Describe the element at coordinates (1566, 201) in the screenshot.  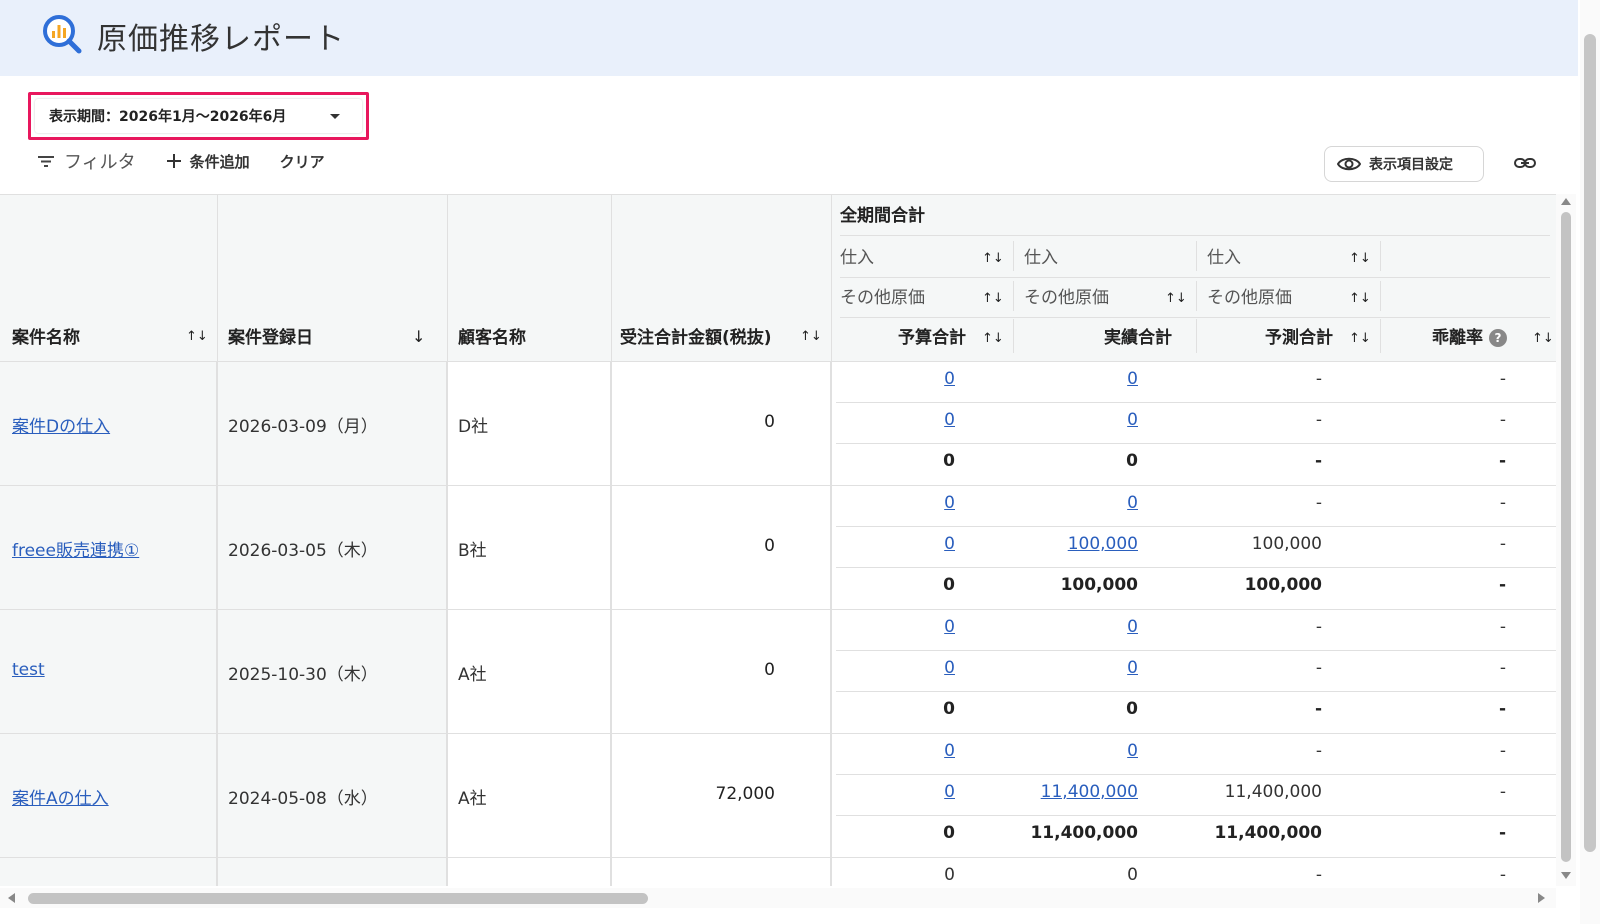
I see `scroll-up-icon` at that location.